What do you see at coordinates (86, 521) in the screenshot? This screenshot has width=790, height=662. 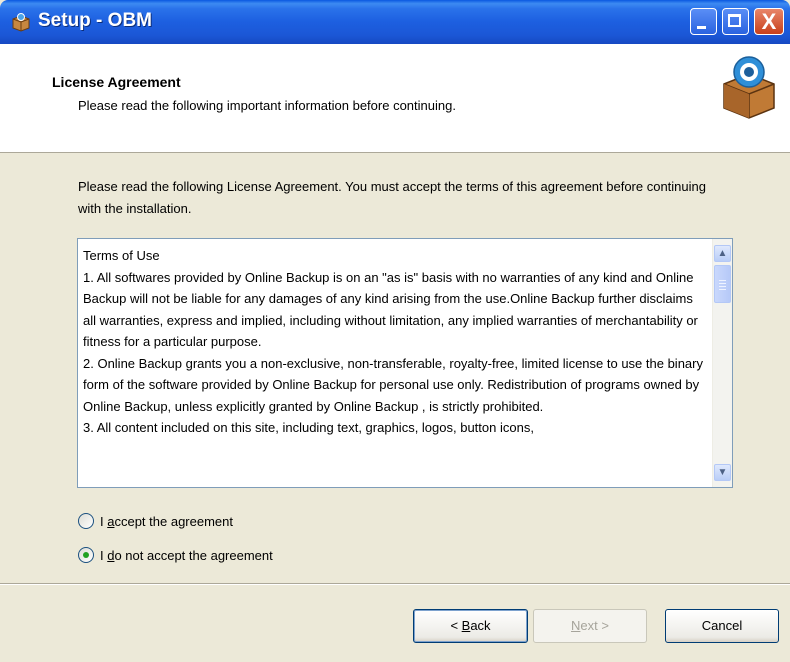 I see `accept-radio` at bounding box center [86, 521].